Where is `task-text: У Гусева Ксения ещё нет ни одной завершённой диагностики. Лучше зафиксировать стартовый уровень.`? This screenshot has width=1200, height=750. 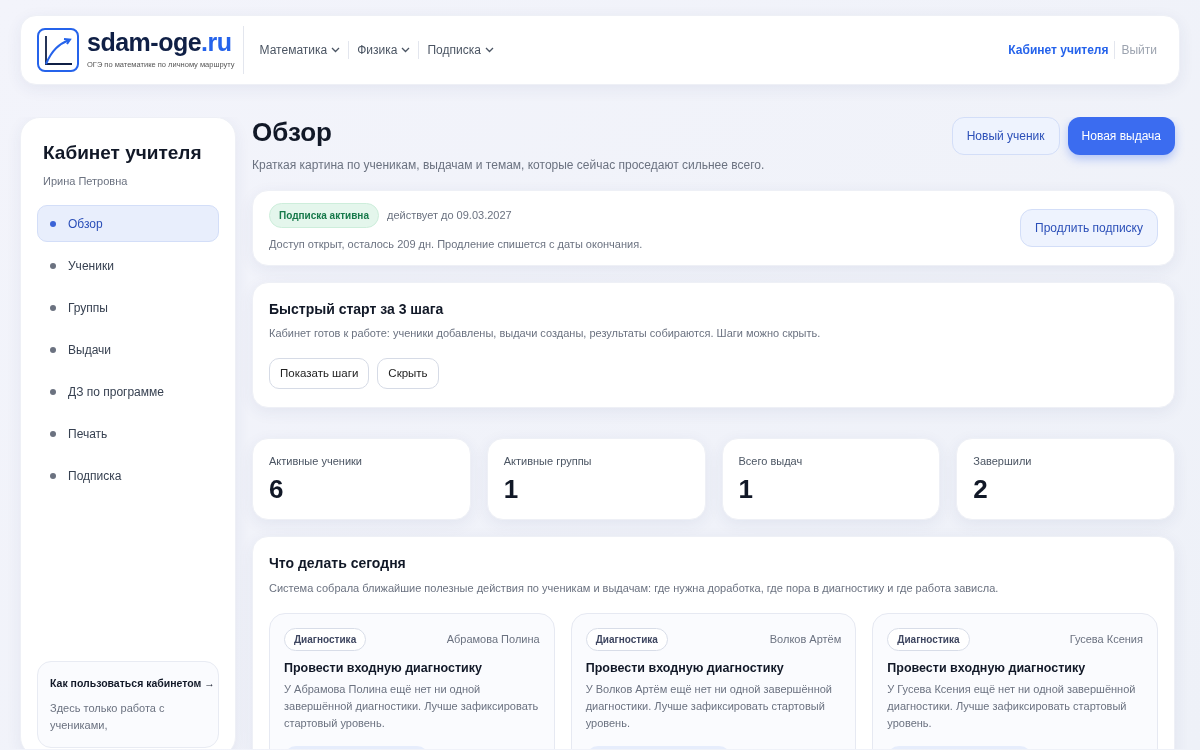
task-text: У Гусева Ксения ещё нет ни одной завершённой диагностики. Лучше зафиксировать стартовый уровень. is located at coordinates (1012, 707).